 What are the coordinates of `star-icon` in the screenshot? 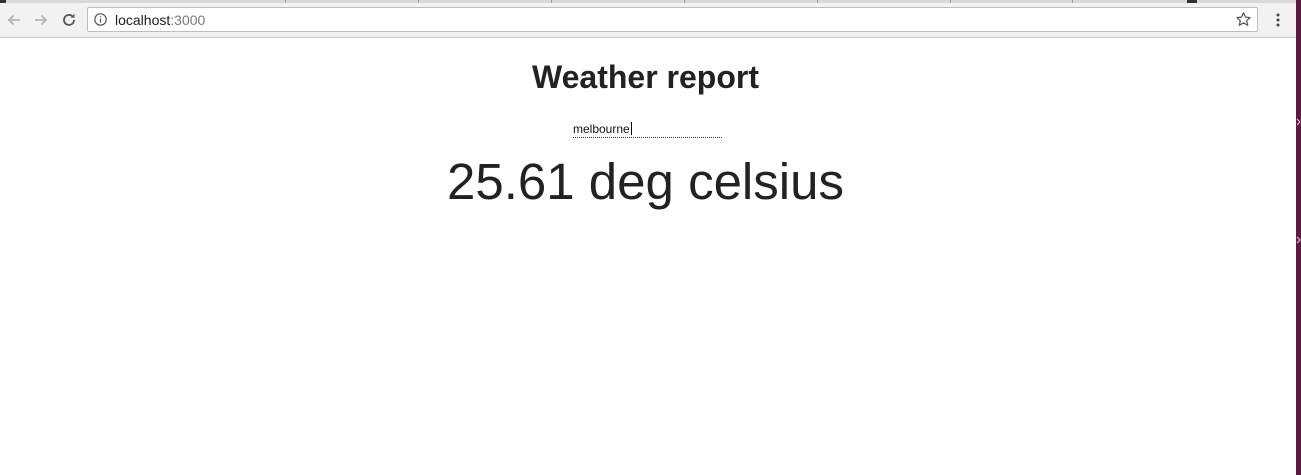 It's located at (1243, 19).